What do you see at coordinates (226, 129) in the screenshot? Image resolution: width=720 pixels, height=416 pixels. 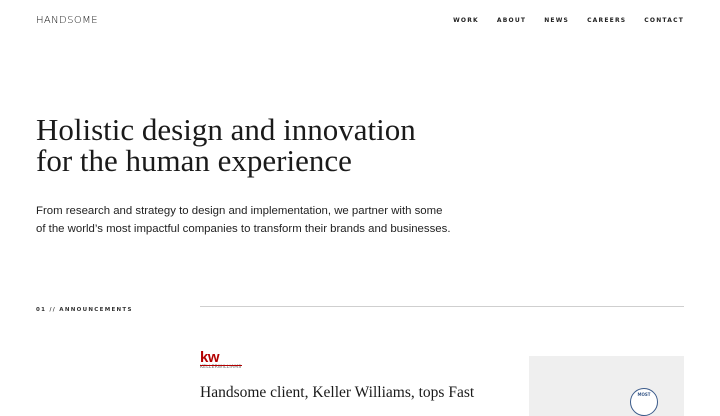 I see `hero-title-line-1: Holistic design and innovation` at bounding box center [226, 129].